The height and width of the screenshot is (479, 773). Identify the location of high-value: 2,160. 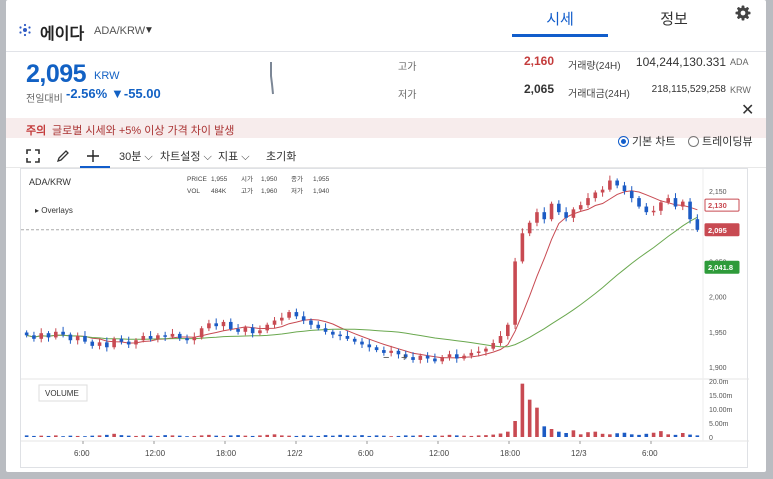
(538, 61).